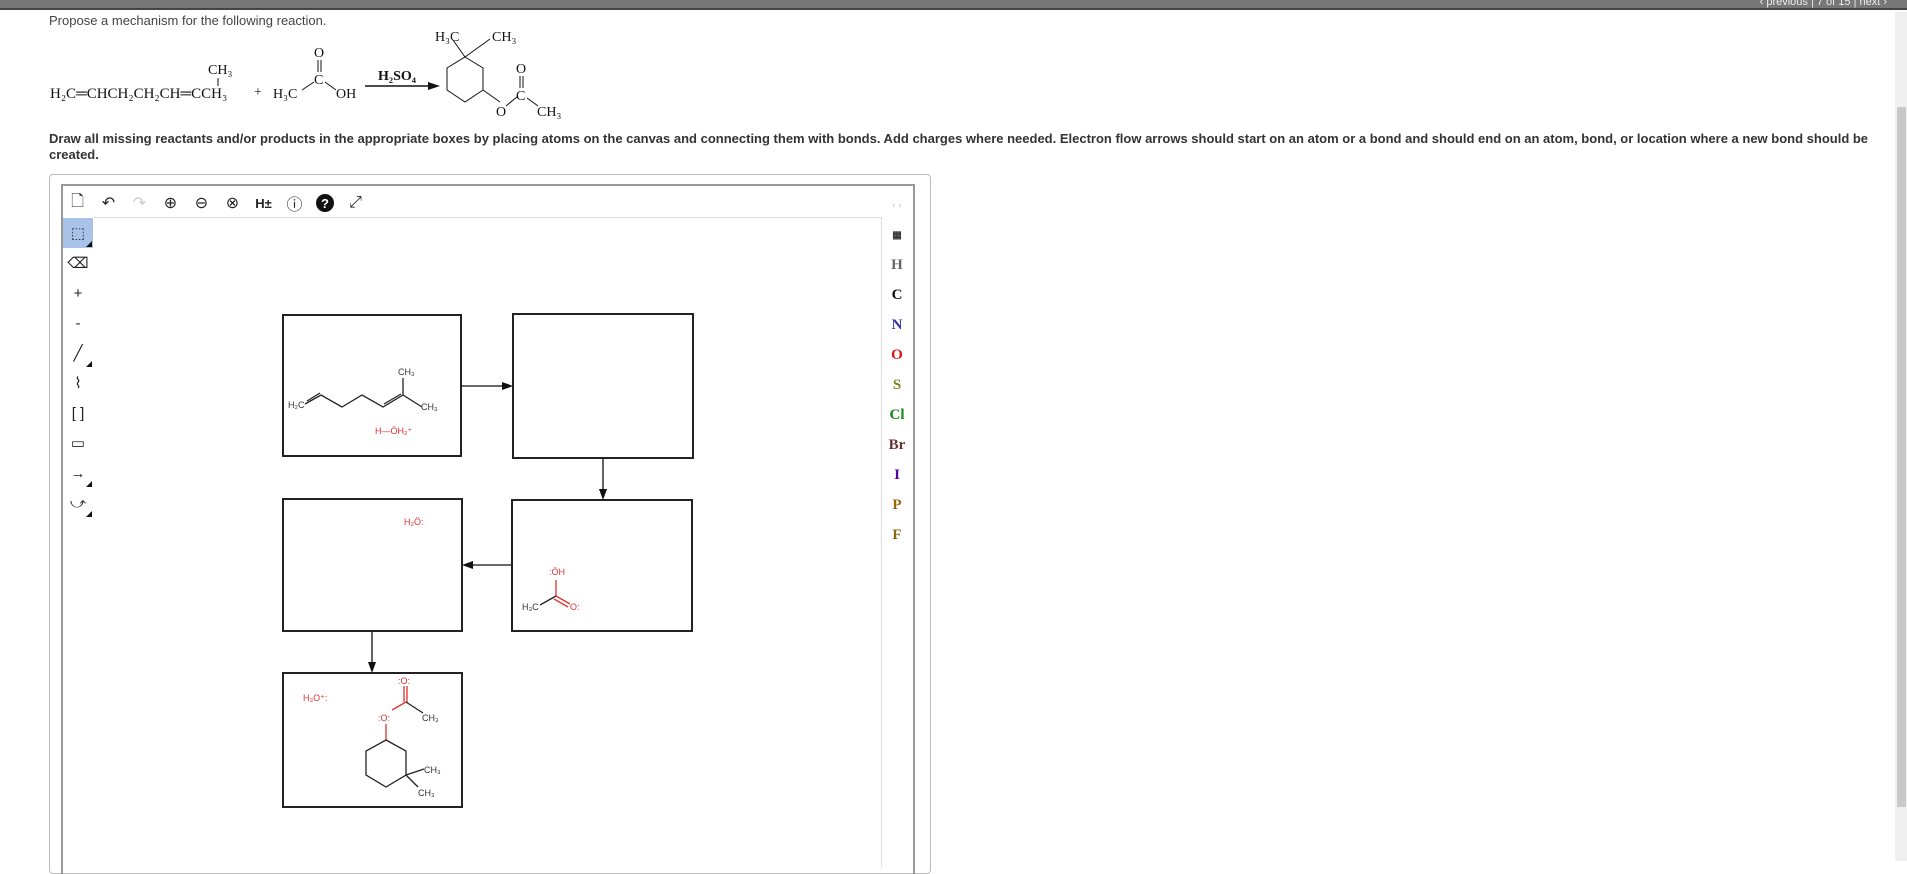  I want to click on box1-hydronium: H—ÖH₂⁺, so click(393, 431).